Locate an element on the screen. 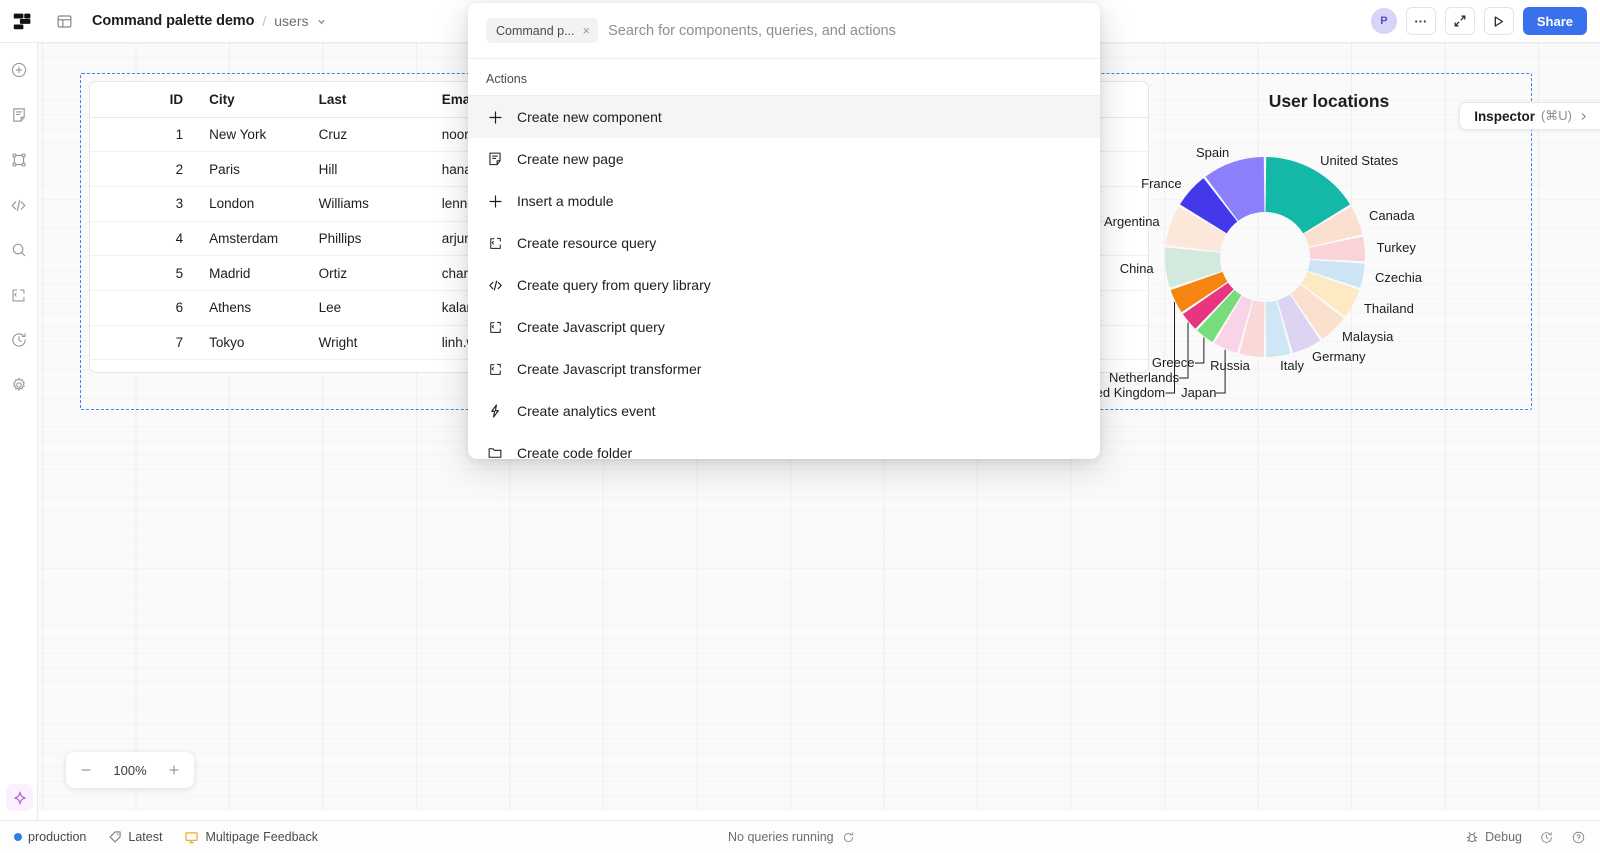  close-icon: × is located at coordinates (587, 30).